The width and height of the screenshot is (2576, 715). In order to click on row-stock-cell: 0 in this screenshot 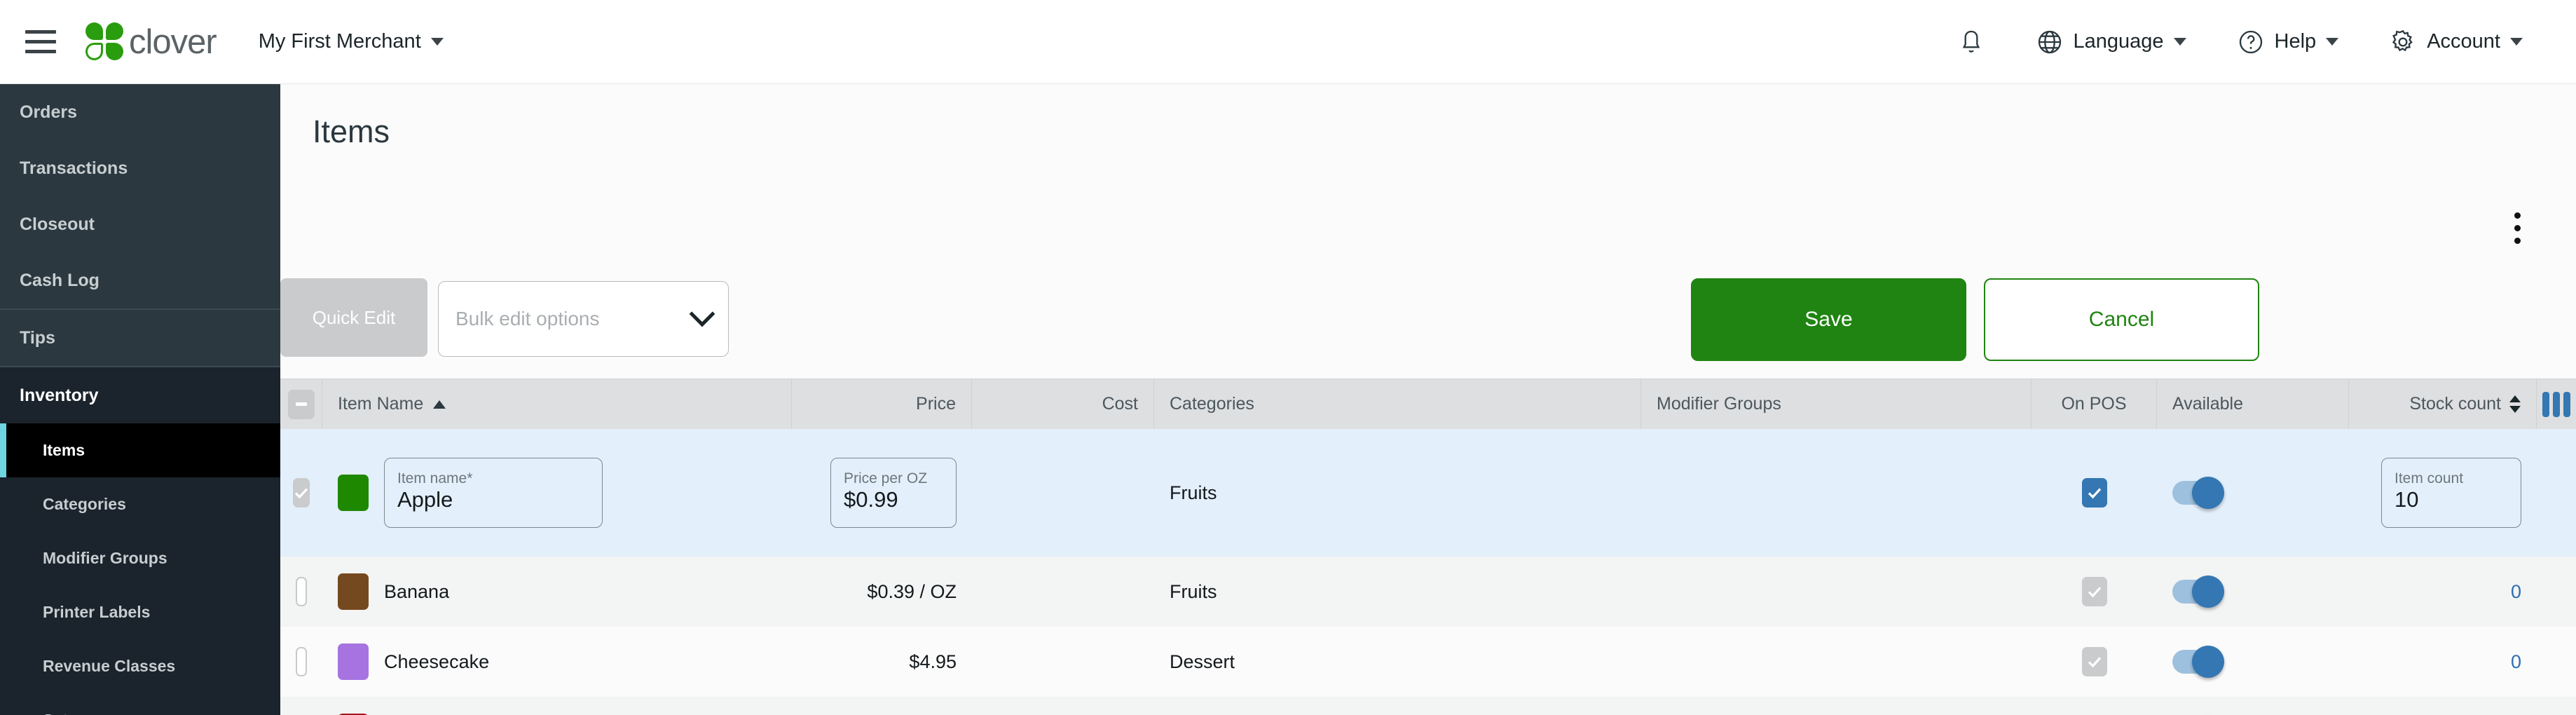, I will do `click(2443, 706)`.